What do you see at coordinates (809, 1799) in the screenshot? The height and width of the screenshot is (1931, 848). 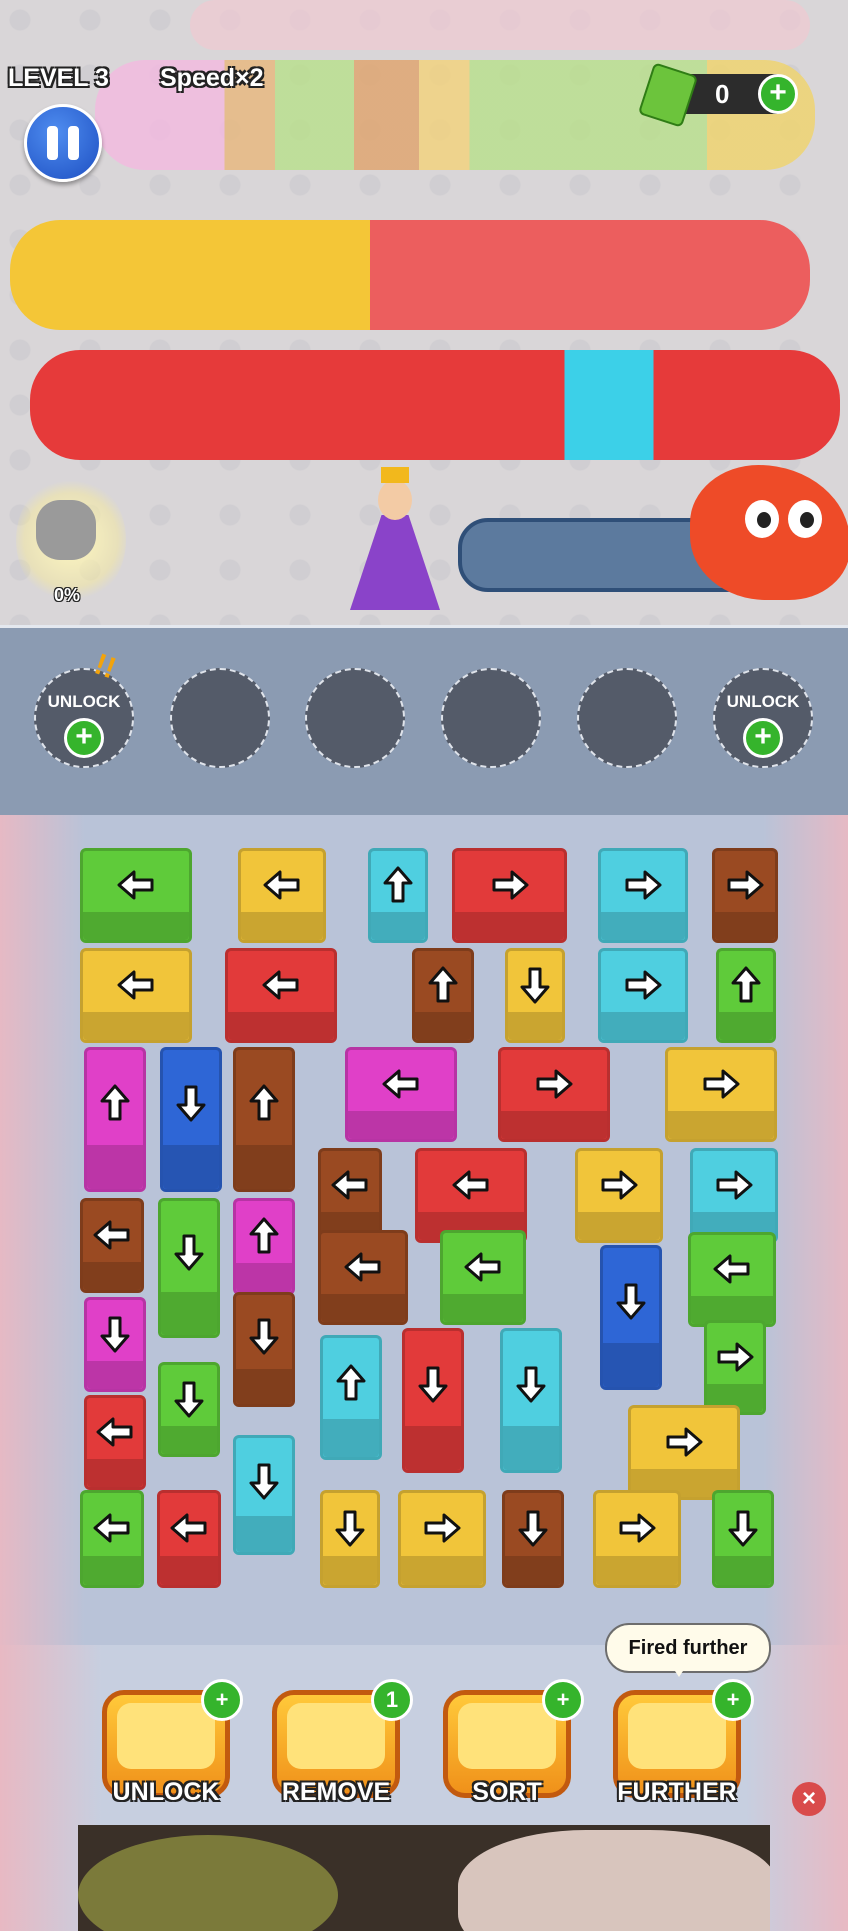 I see `close-ad-button: ×` at bounding box center [809, 1799].